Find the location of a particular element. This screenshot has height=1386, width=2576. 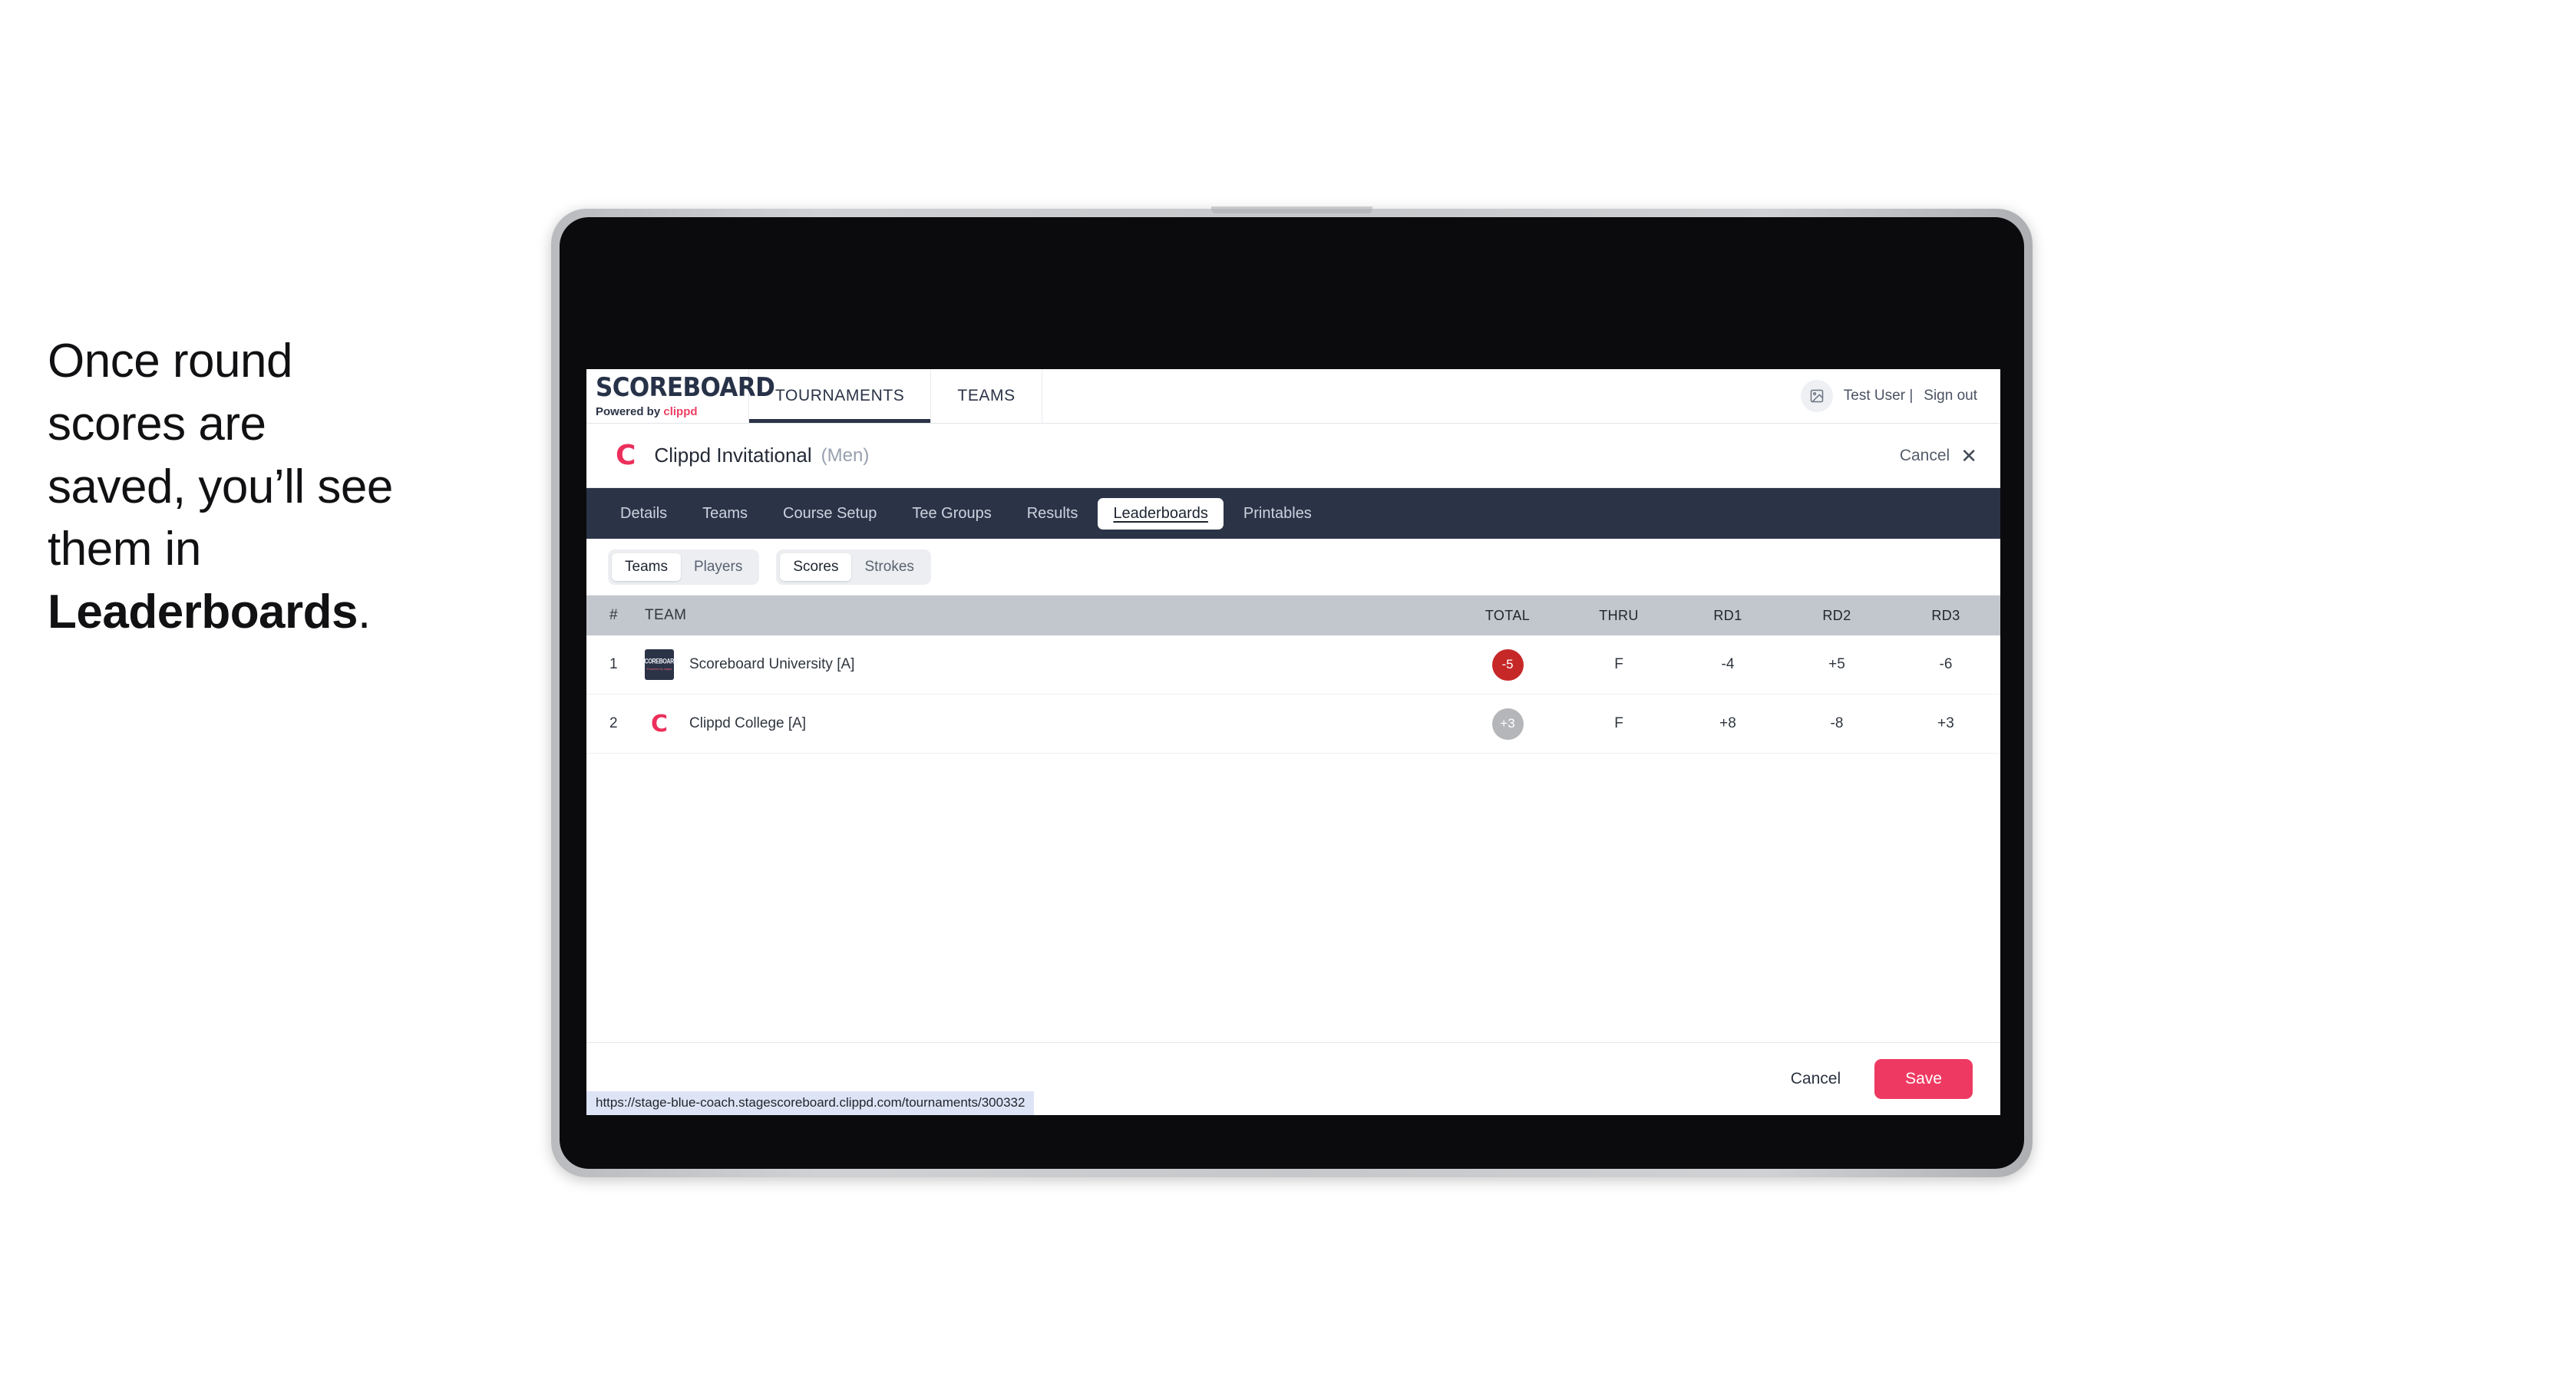

image-placeholder-icon is located at coordinates (1817, 396).